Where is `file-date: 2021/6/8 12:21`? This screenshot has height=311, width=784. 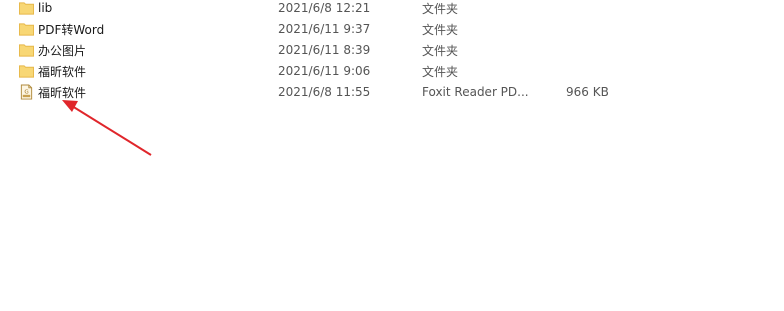 file-date: 2021/6/8 12:21 is located at coordinates (324, 8).